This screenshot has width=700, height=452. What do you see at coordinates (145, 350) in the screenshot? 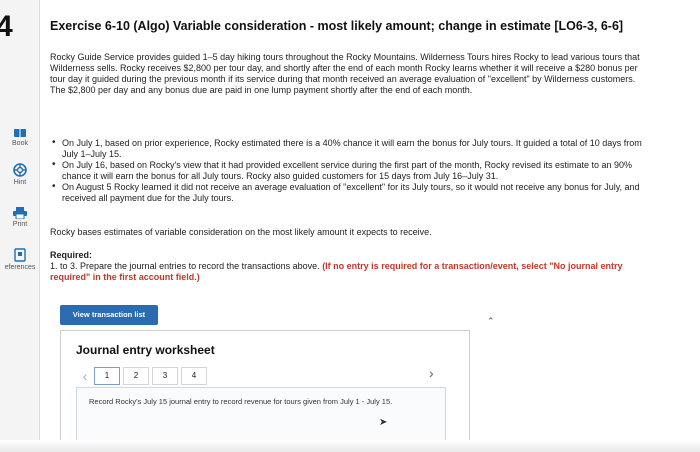
I see `worksheet-title: Journal entry worksheet` at bounding box center [145, 350].